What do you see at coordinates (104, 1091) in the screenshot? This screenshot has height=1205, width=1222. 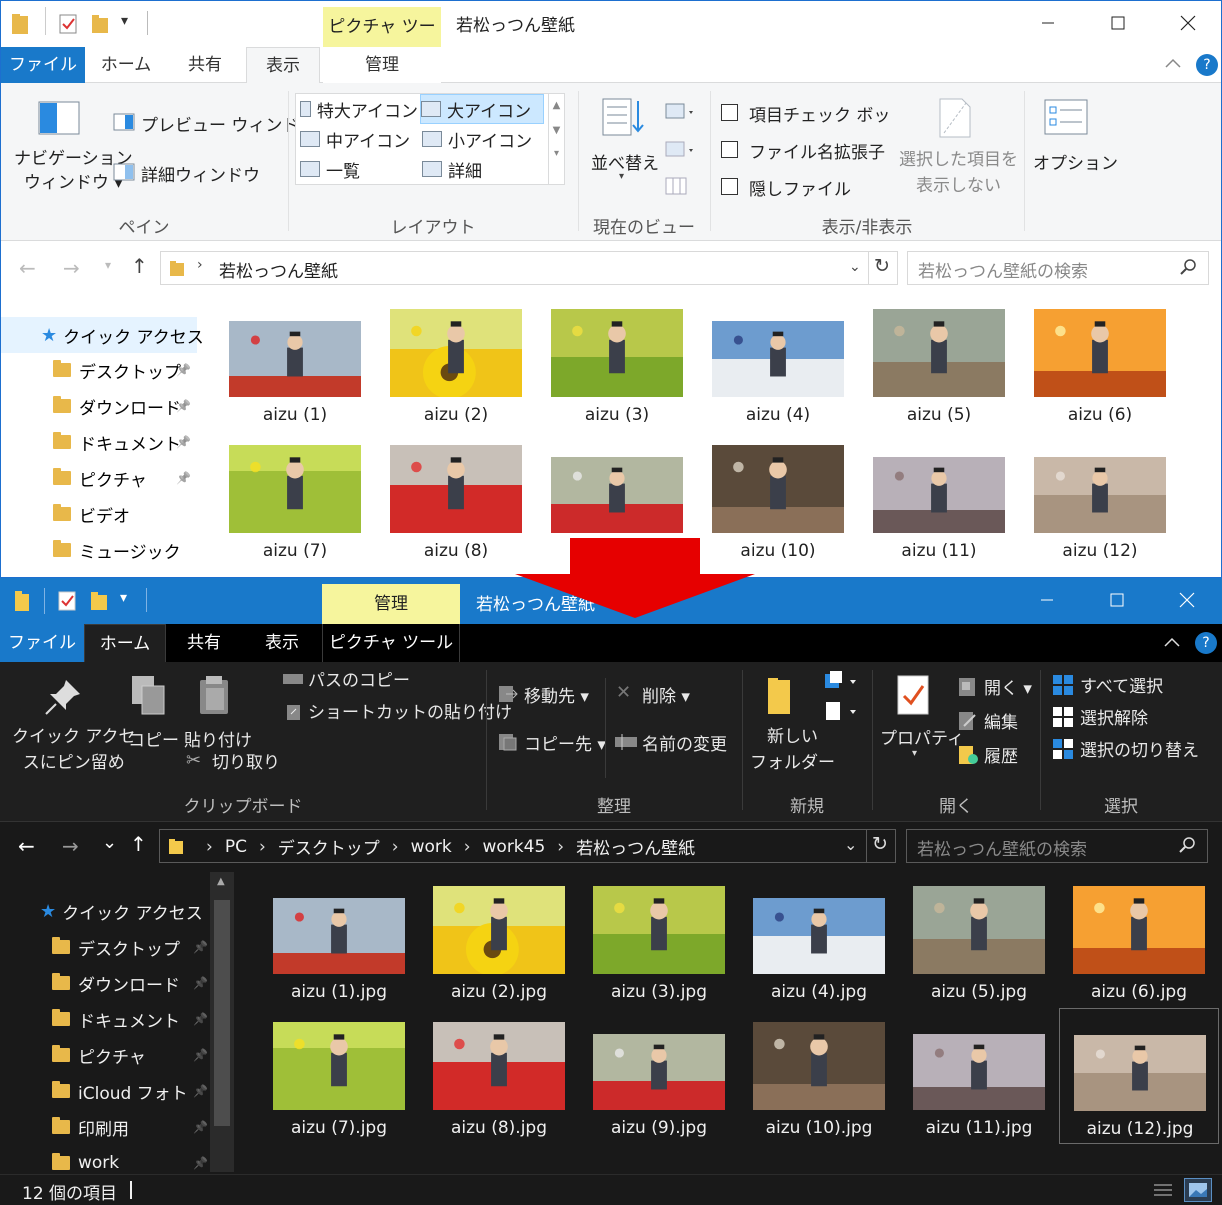 I see `nav-item: iCloud フォト 📌` at bounding box center [104, 1091].